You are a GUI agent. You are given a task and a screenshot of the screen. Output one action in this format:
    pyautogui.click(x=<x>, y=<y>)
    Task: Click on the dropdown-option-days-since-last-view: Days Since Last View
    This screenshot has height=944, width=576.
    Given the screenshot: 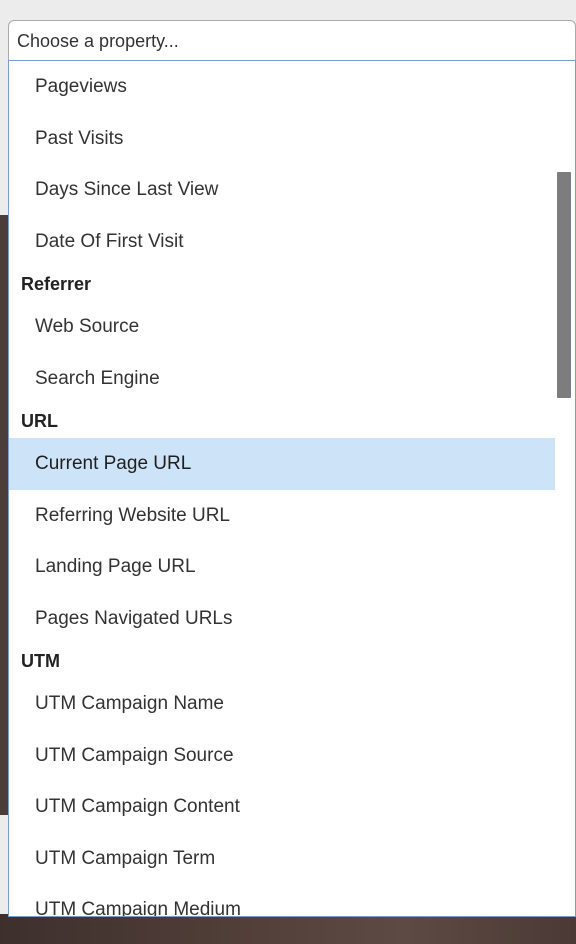 What is the action you would take?
    pyautogui.click(x=282, y=190)
    